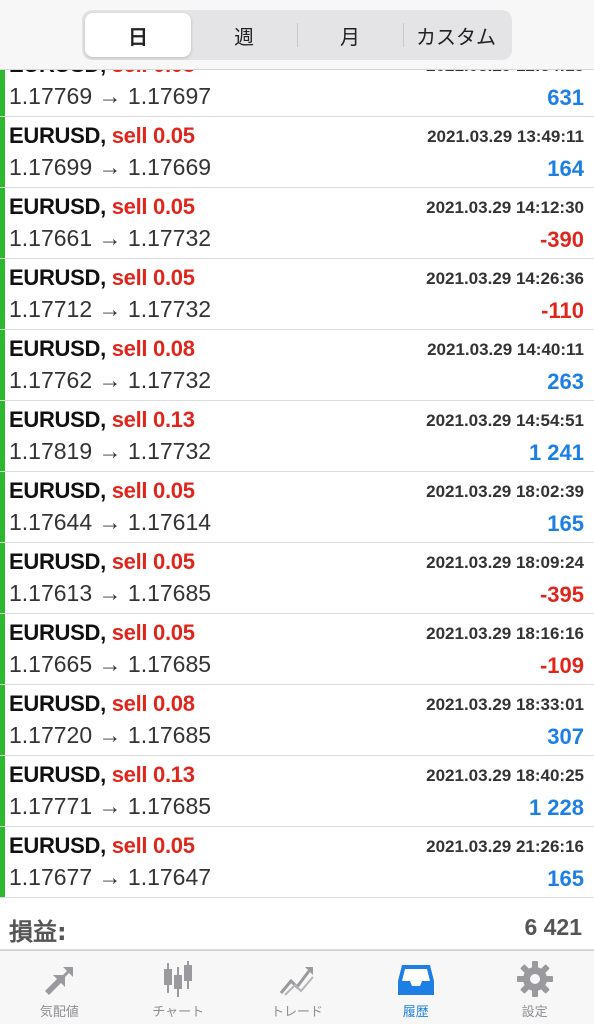 The image size is (594, 1024). What do you see at coordinates (565, 381) in the screenshot?
I see `trade-profit: 263` at bounding box center [565, 381].